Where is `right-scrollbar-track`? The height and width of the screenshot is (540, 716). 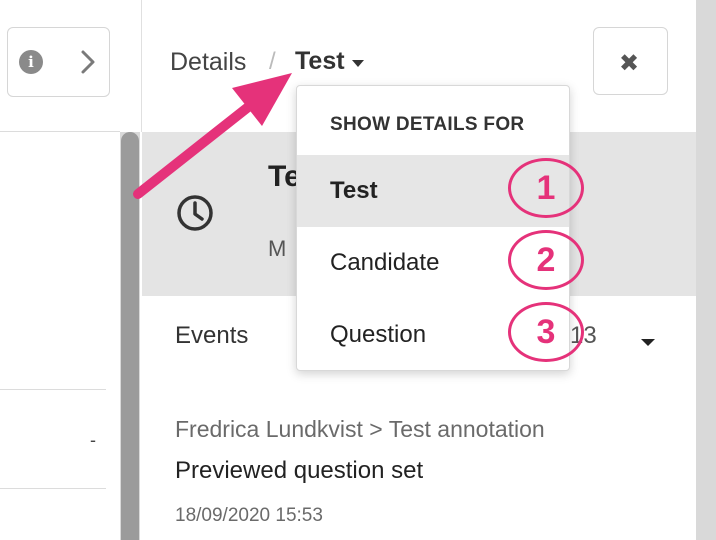
right-scrollbar-track is located at coordinates (706, 270).